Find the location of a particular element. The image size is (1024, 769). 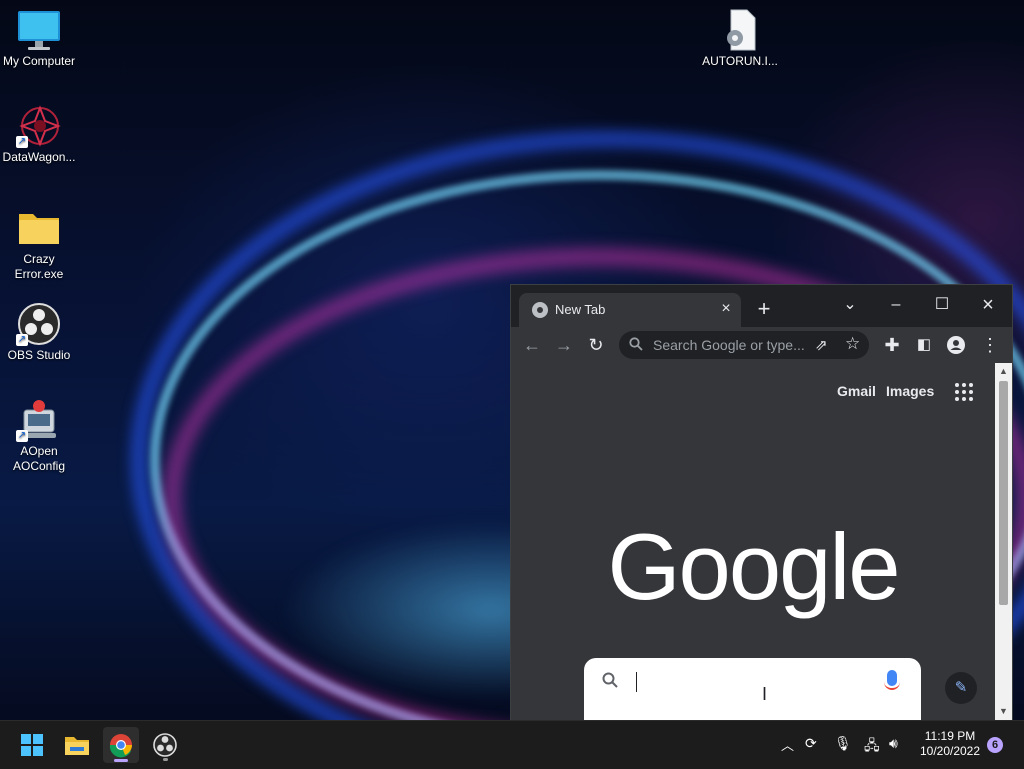

minimize-button: – is located at coordinates (896, 306).